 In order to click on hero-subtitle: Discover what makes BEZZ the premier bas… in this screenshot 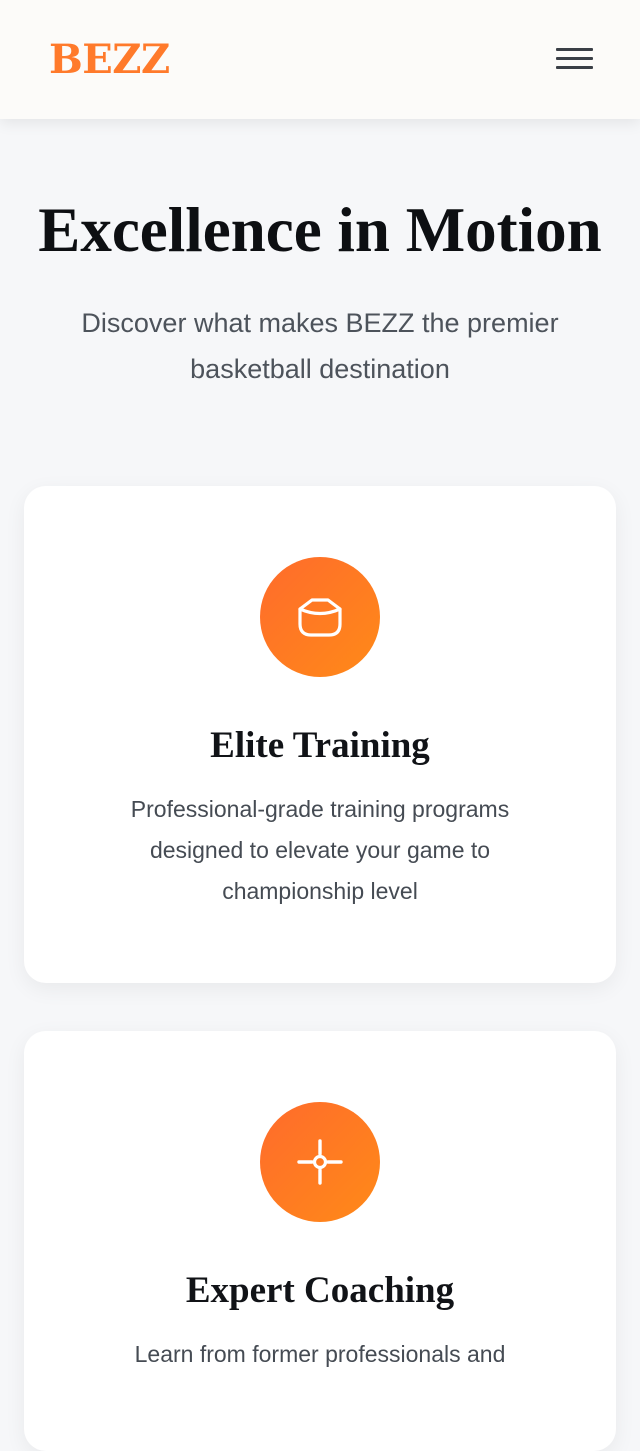, I will do `click(320, 346)`.